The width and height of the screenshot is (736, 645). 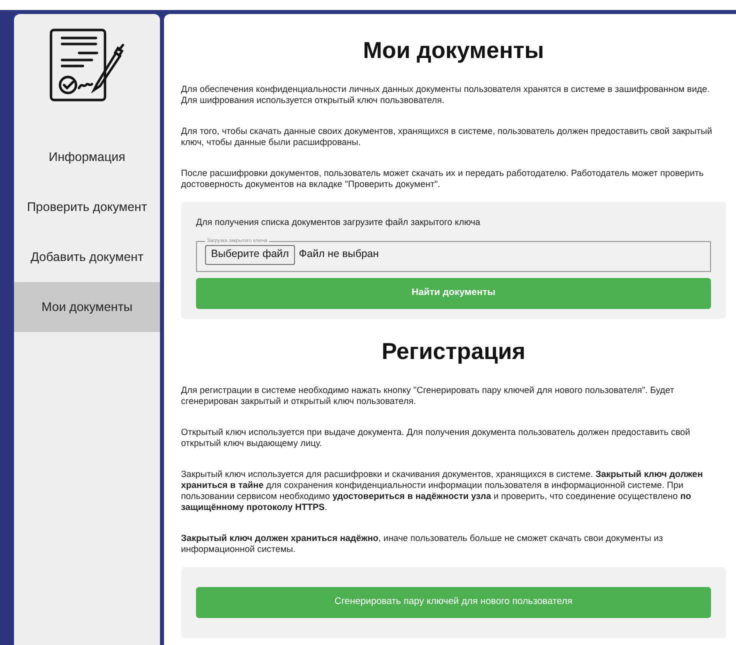 What do you see at coordinates (339, 222) in the screenshot?
I see `upload-prompt: Для получения списка документов загрузите файл закрытого ключа` at bounding box center [339, 222].